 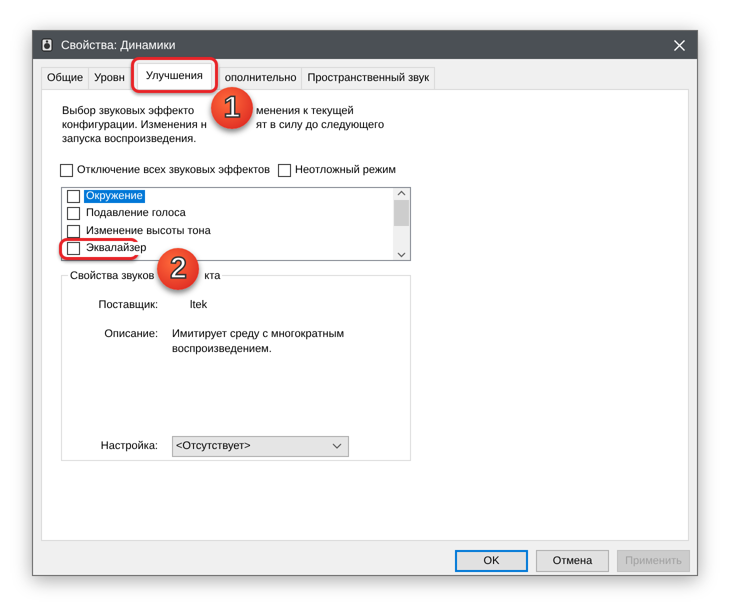 I want to click on step-number-badge: 1, so click(x=232, y=108).